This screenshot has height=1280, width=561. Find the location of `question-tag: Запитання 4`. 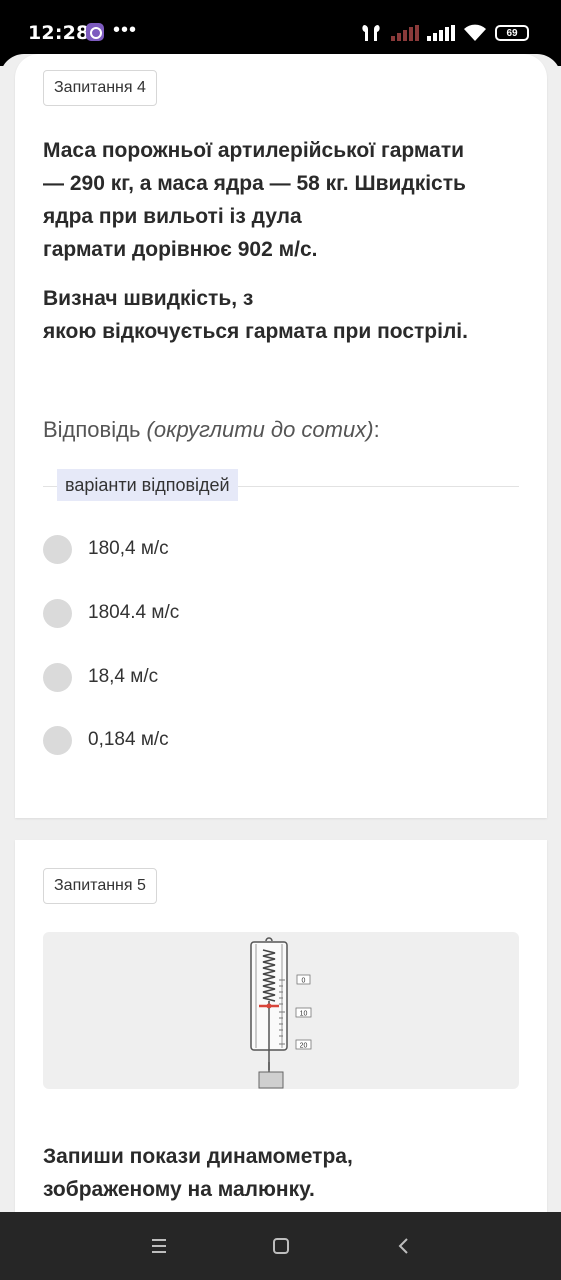

question-tag: Запитання 4 is located at coordinates (100, 88).